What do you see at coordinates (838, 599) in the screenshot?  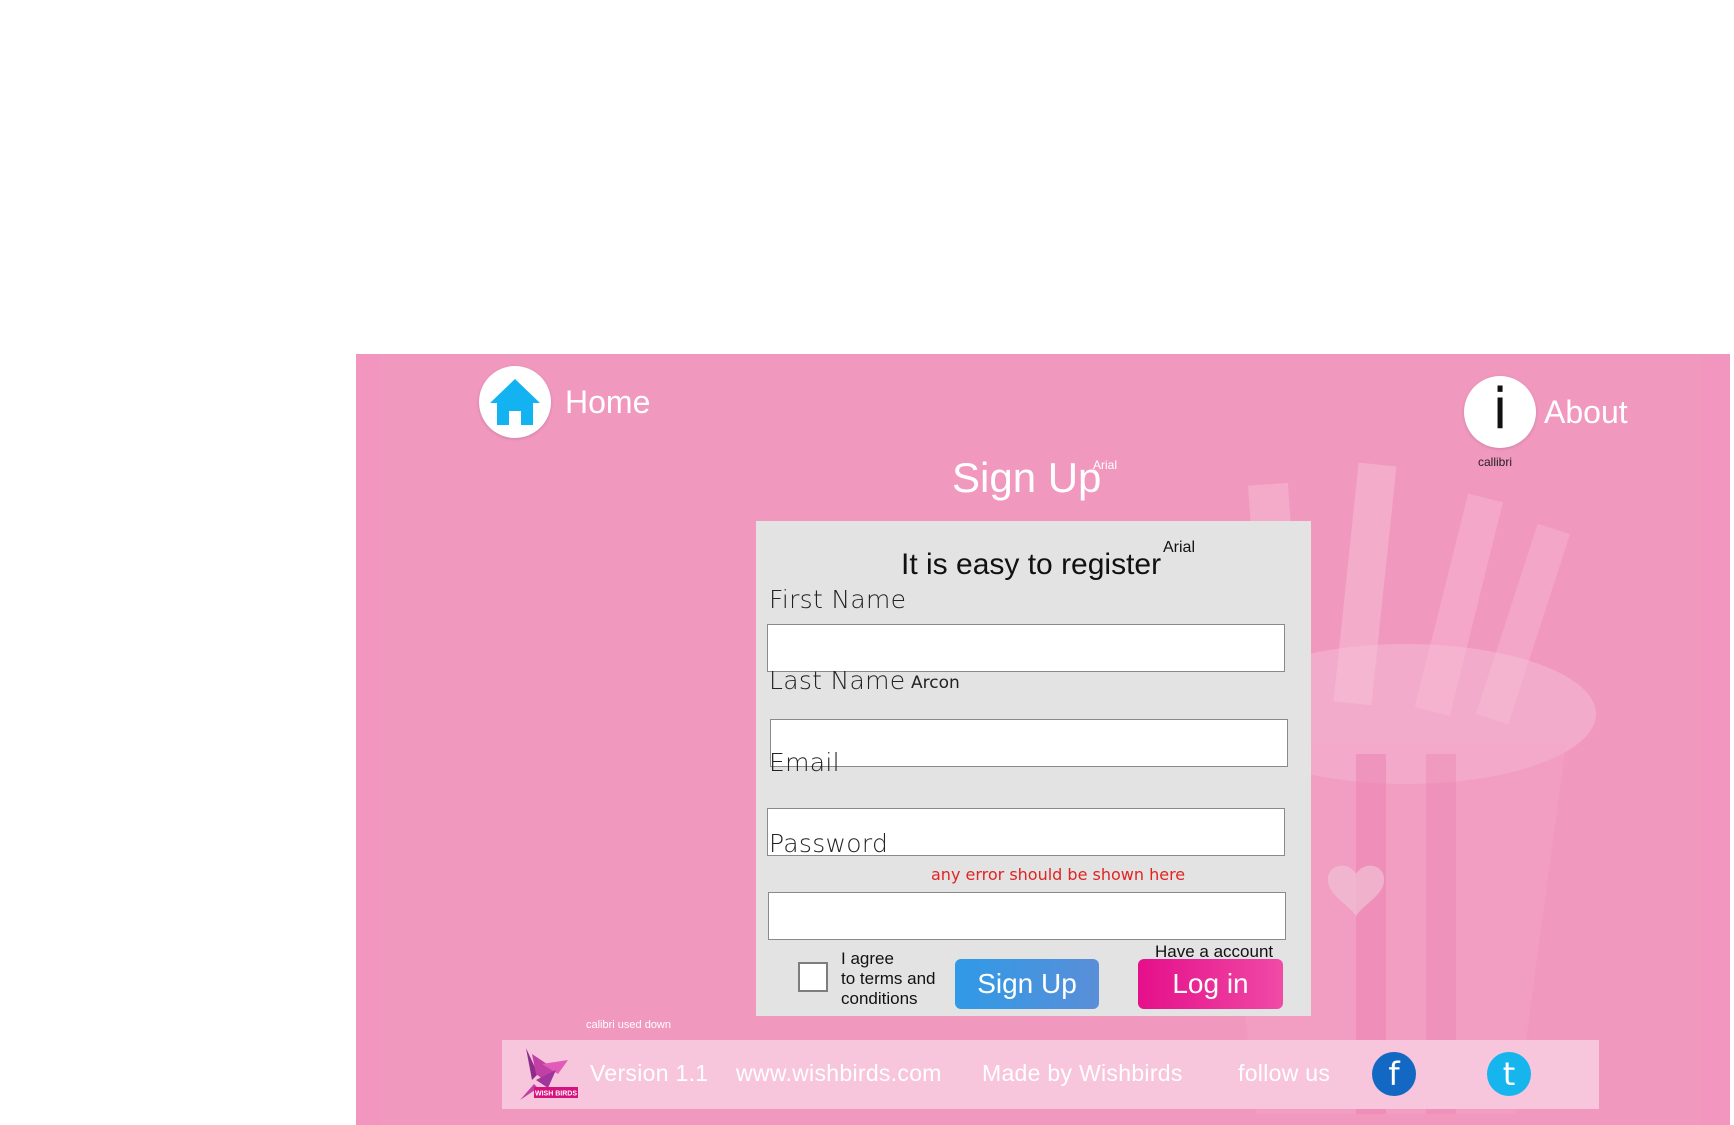 I see `first-name-label: First Name` at bounding box center [838, 599].